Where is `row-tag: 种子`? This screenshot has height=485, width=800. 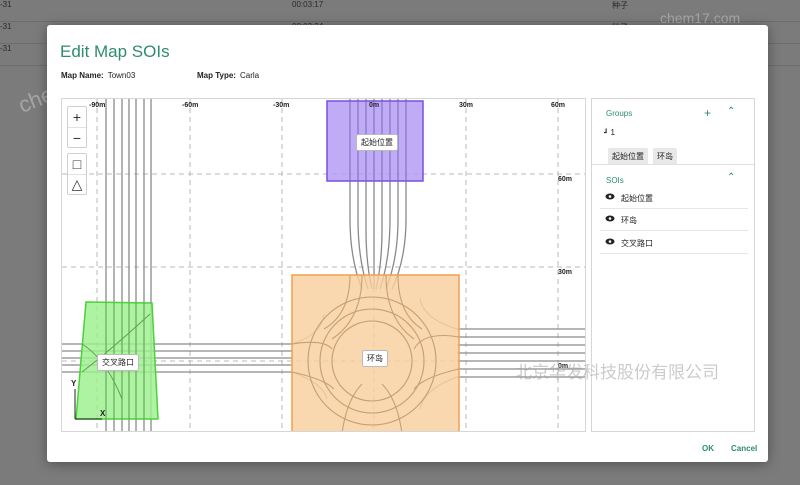 row-tag: 种子 is located at coordinates (620, 5).